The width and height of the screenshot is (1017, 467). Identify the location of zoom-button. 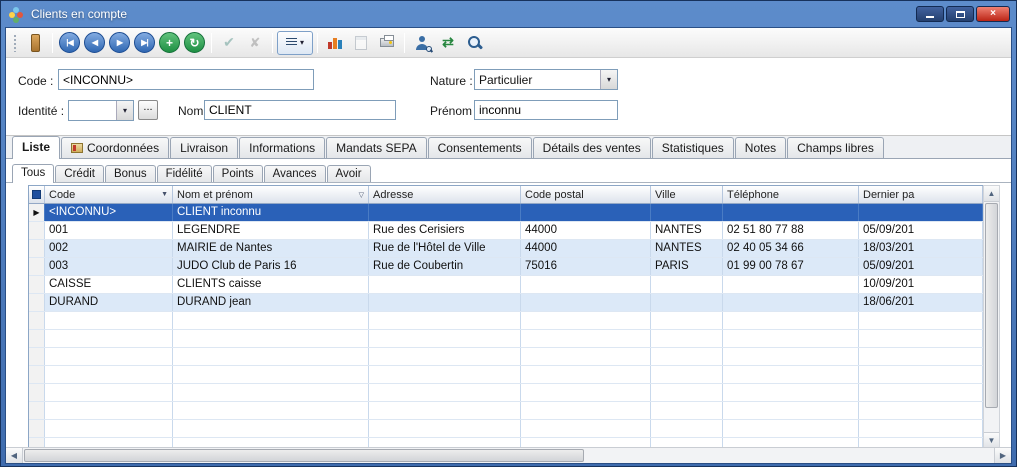
(474, 43).